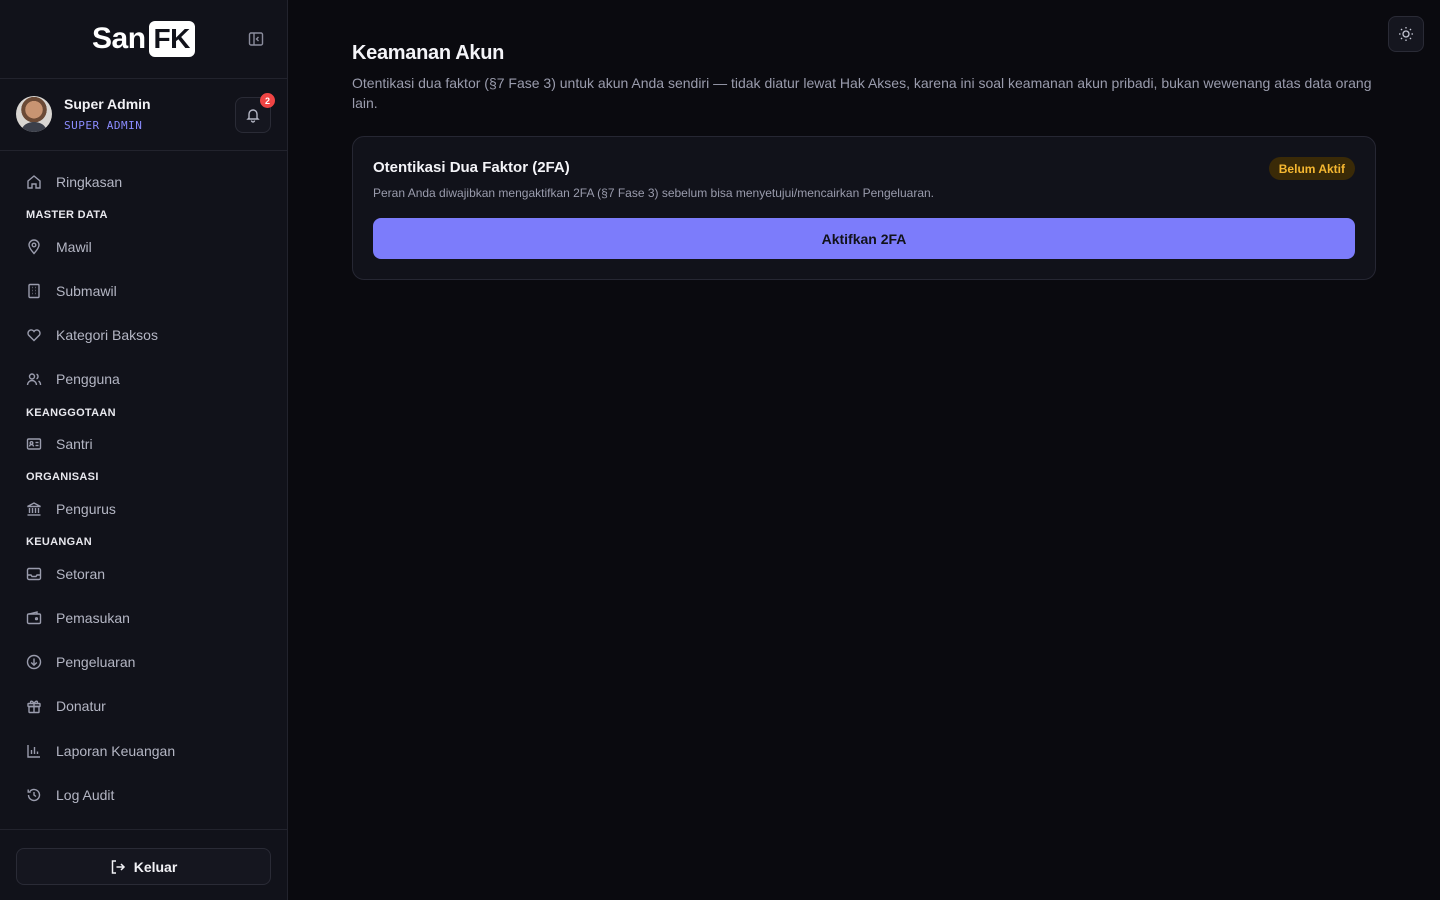 This screenshot has height=900, width=1440. What do you see at coordinates (155, 866) in the screenshot?
I see `logout-label: Keluar` at bounding box center [155, 866].